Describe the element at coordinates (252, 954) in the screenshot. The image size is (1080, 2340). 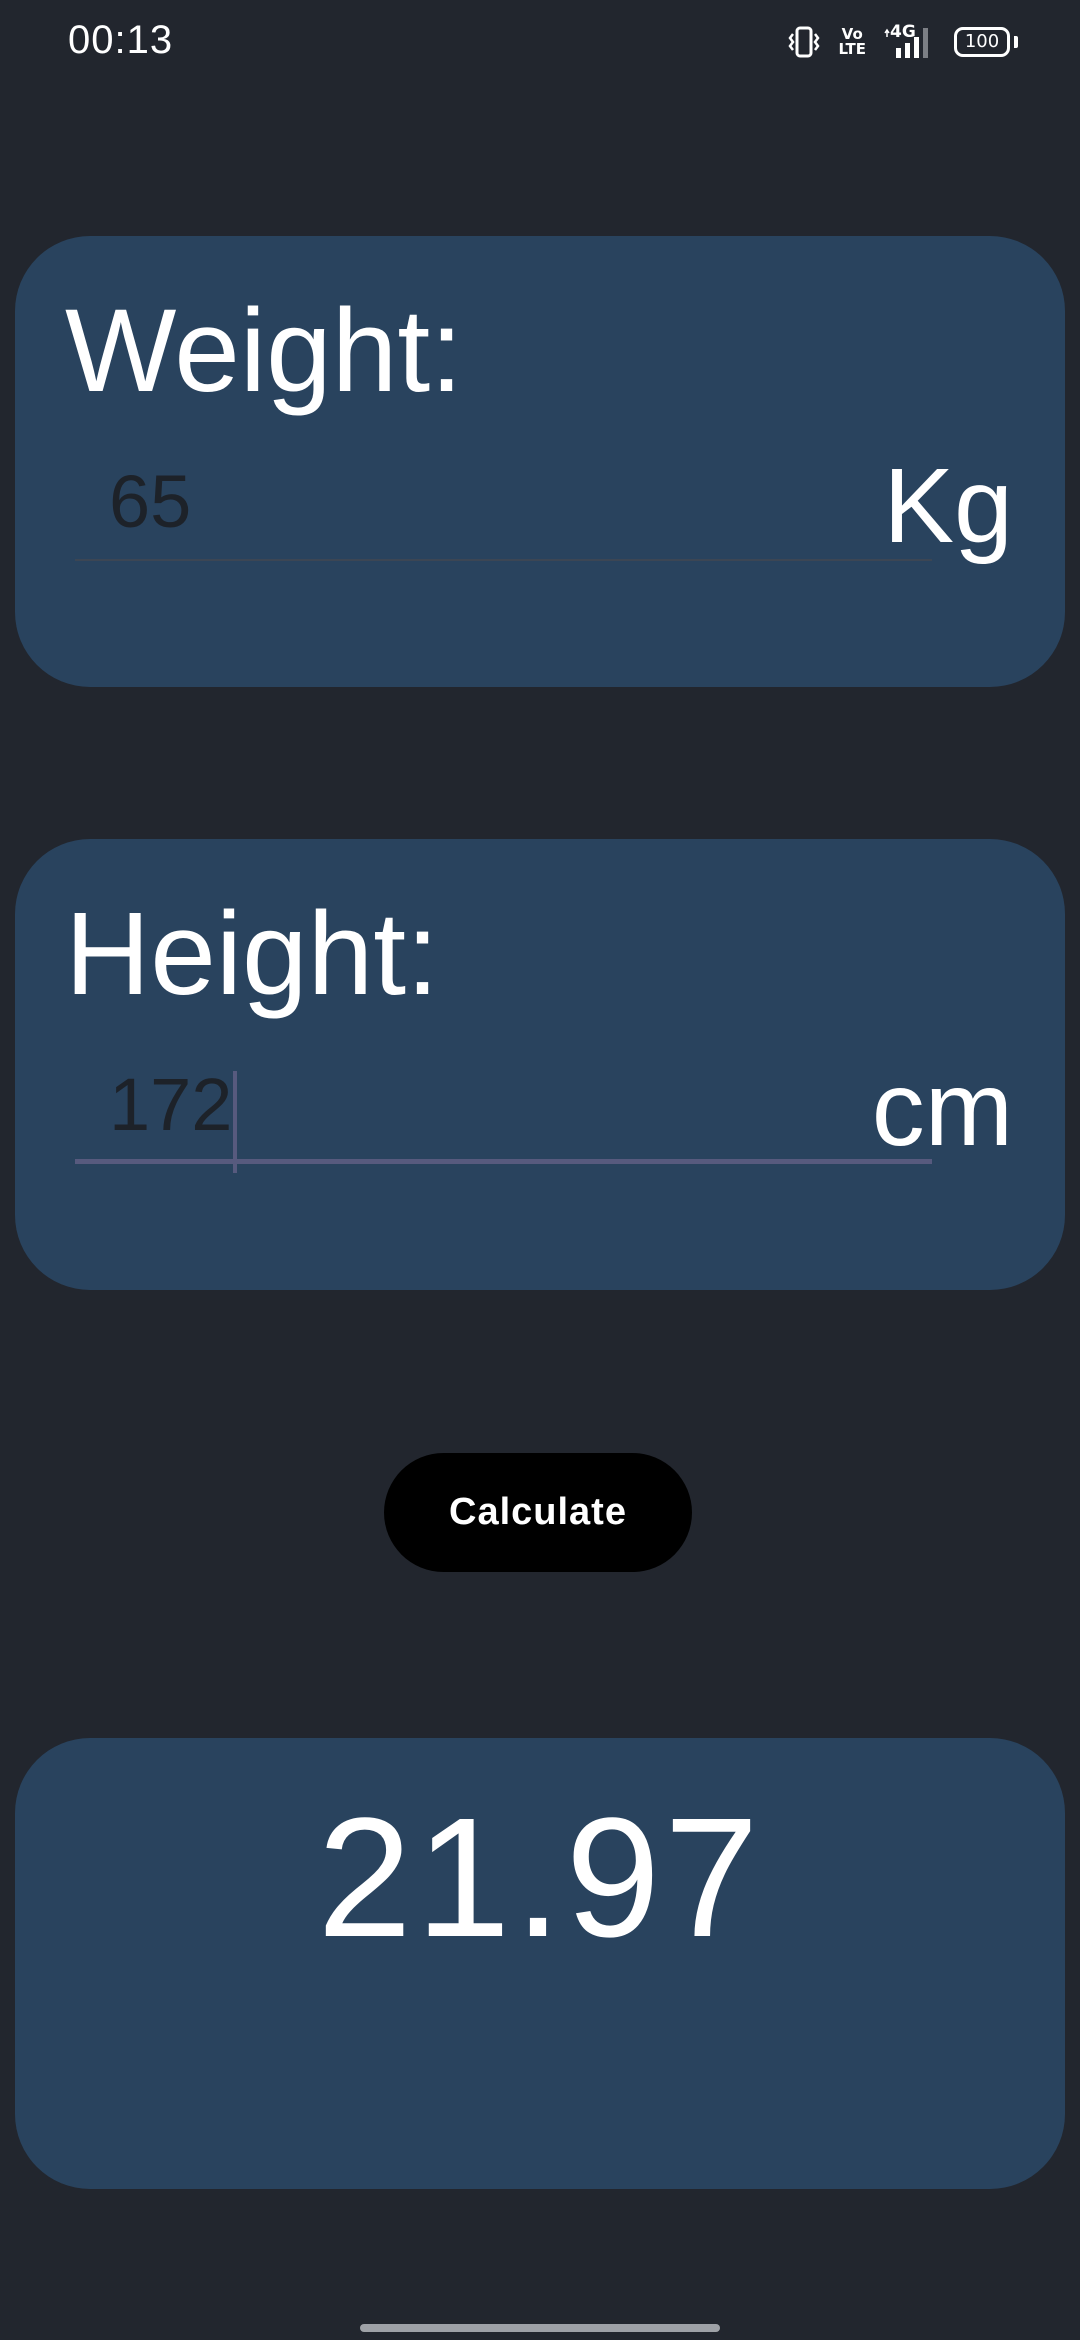
I see `height-label: Height:` at that location.